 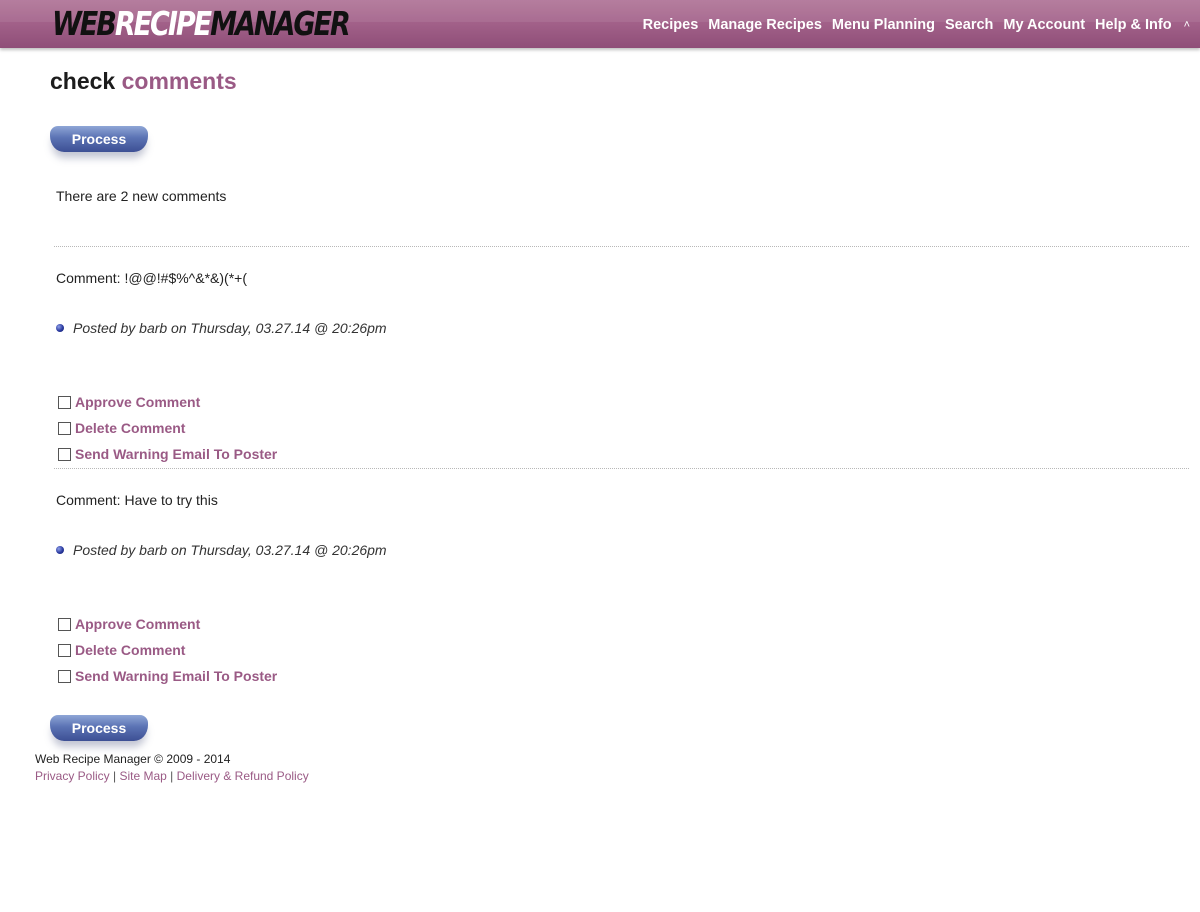 What do you see at coordinates (72, 776) in the screenshot?
I see `privacy-policy-link: Privacy Policy` at bounding box center [72, 776].